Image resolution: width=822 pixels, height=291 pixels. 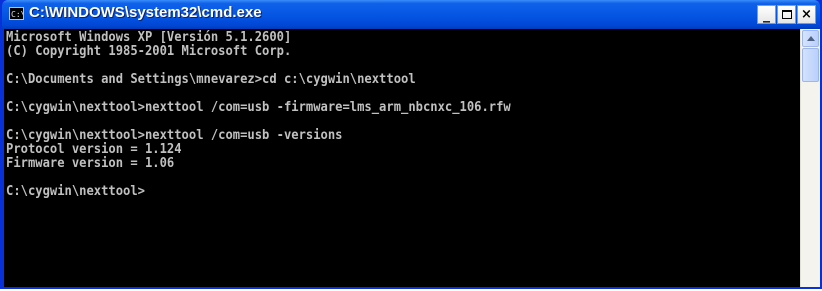 I want to click on console-line: Firmware version = 1.06, so click(x=90, y=163).